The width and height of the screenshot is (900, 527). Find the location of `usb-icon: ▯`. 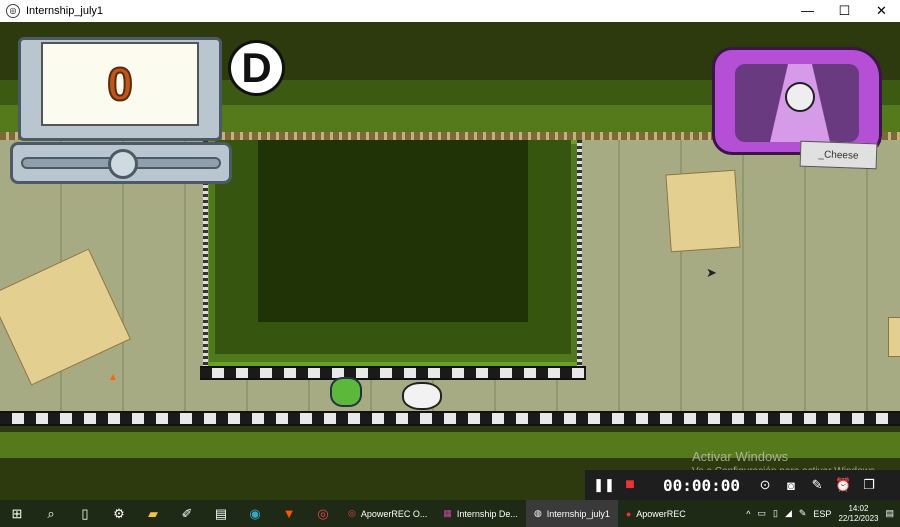

usb-icon: ▯ is located at coordinates (775, 513).